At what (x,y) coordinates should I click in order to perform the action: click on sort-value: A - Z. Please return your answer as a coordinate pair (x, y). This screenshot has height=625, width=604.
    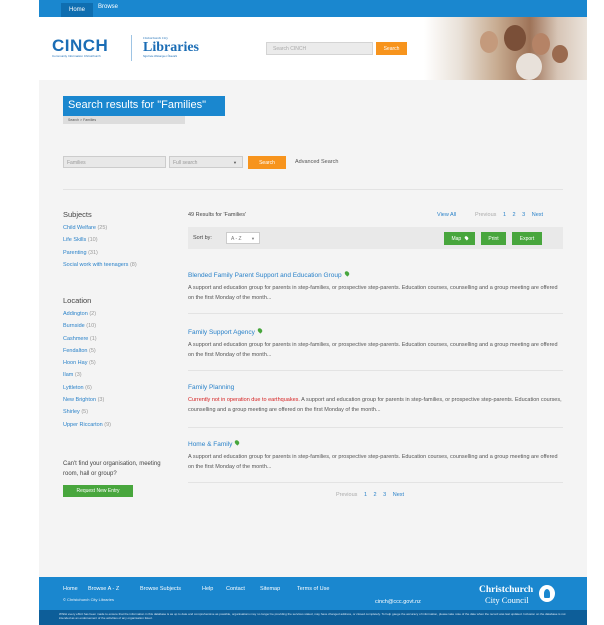
    Looking at the image, I should click on (236, 239).